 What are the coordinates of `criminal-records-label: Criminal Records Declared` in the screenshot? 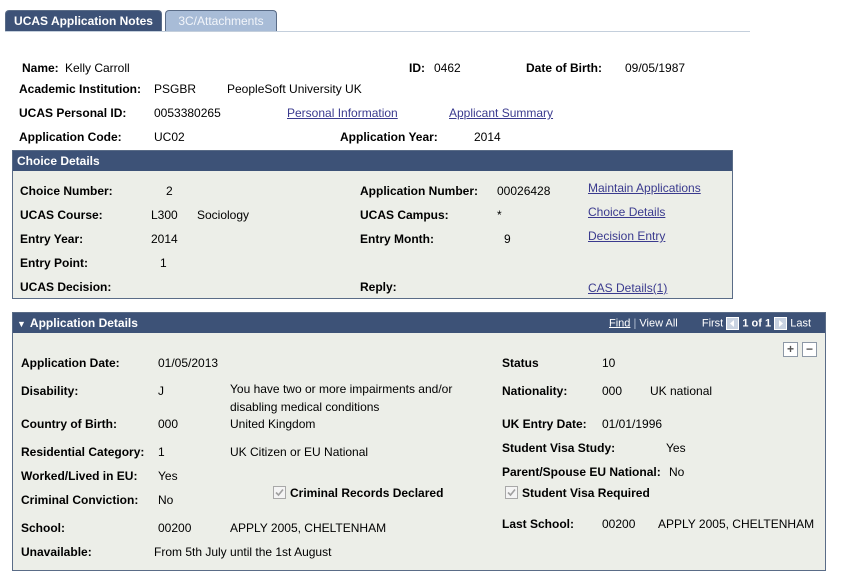 It's located at (367, 493).